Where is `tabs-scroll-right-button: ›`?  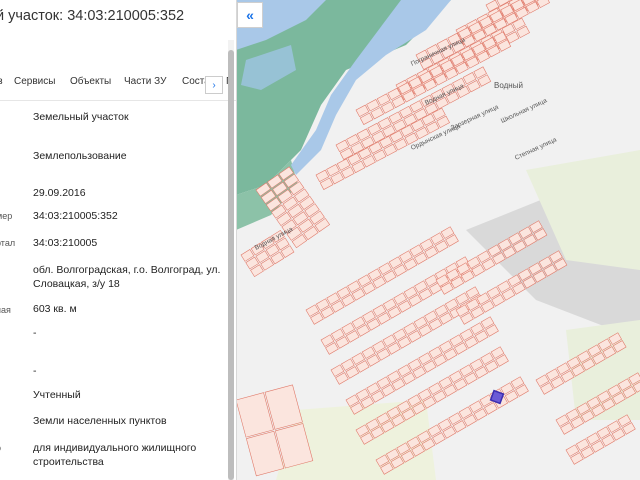
tabs-scroll-right-button: › is located at coordinates (214, 85).